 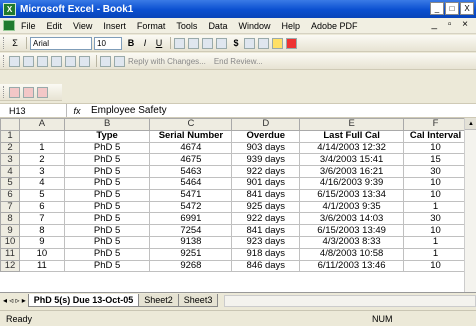 What do you see at coordinates (191, 183) in the screenshot?
I see `cell: 5464` at bounding box center [191, 183].